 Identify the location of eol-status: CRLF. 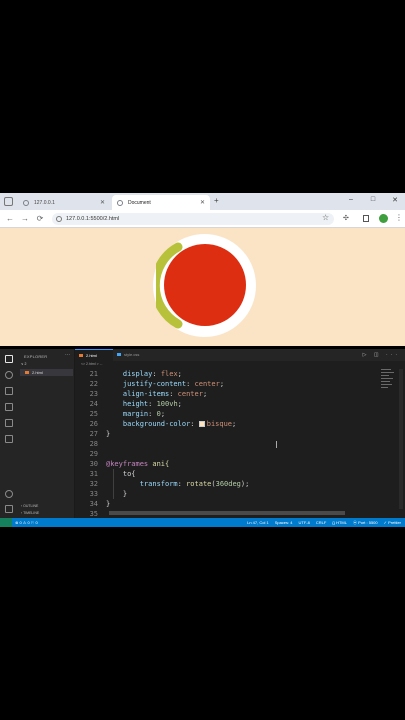
(321, 523).